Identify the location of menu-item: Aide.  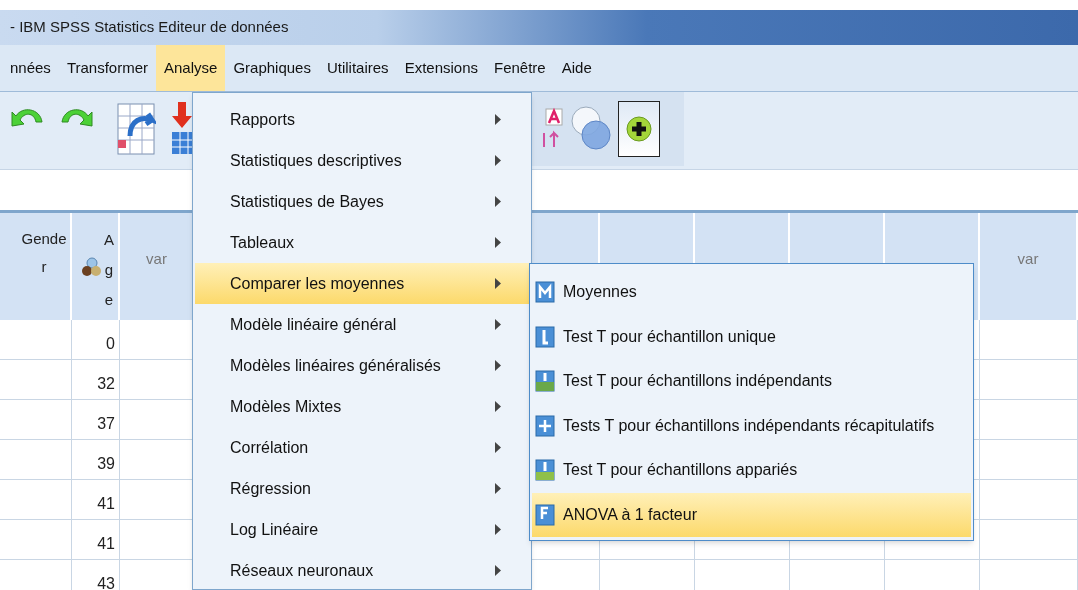
(576, 68).